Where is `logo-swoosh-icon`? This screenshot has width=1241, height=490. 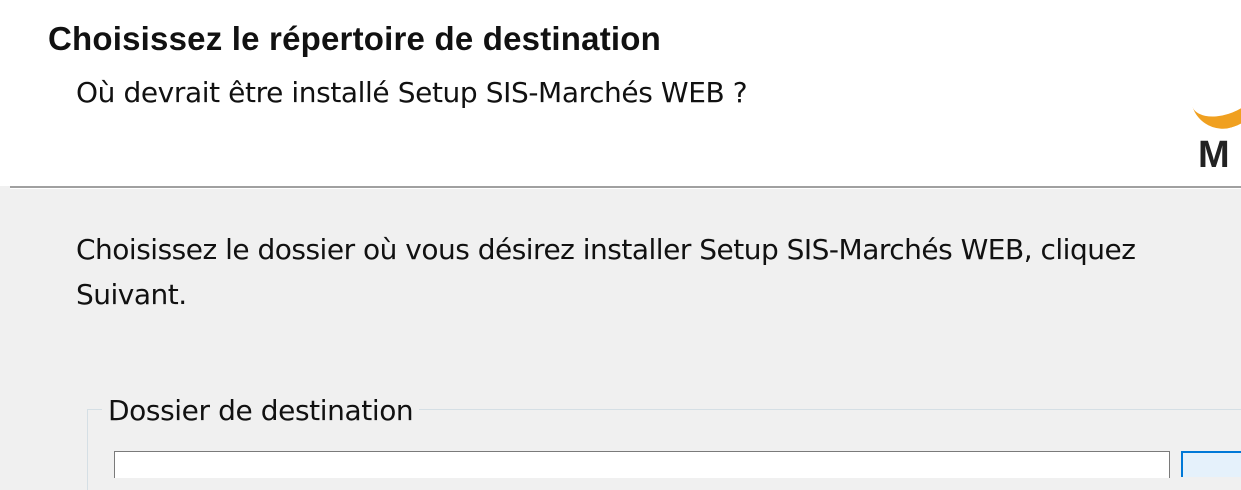
logo-swoosh-icon is located at coordinates (1213, 99).